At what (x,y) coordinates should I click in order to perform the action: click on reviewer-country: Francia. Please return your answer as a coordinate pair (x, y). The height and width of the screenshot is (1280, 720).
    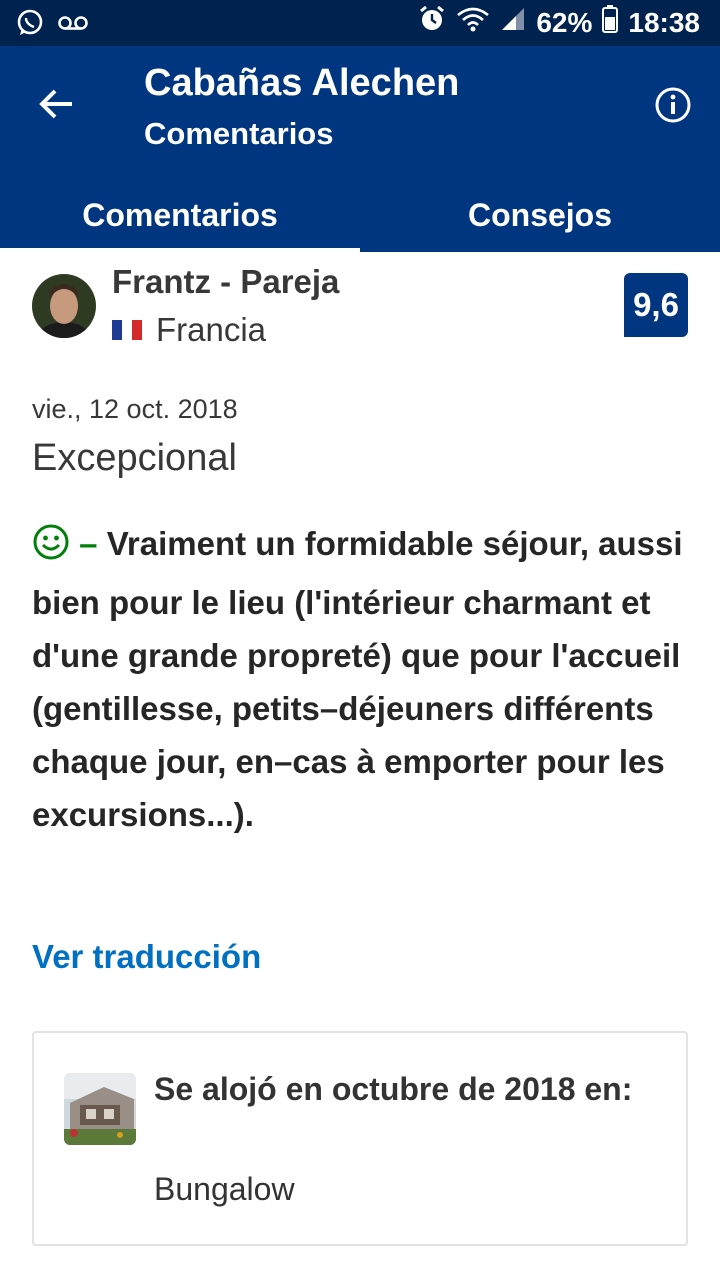
    Looking at the image, I should click on (211, 329).